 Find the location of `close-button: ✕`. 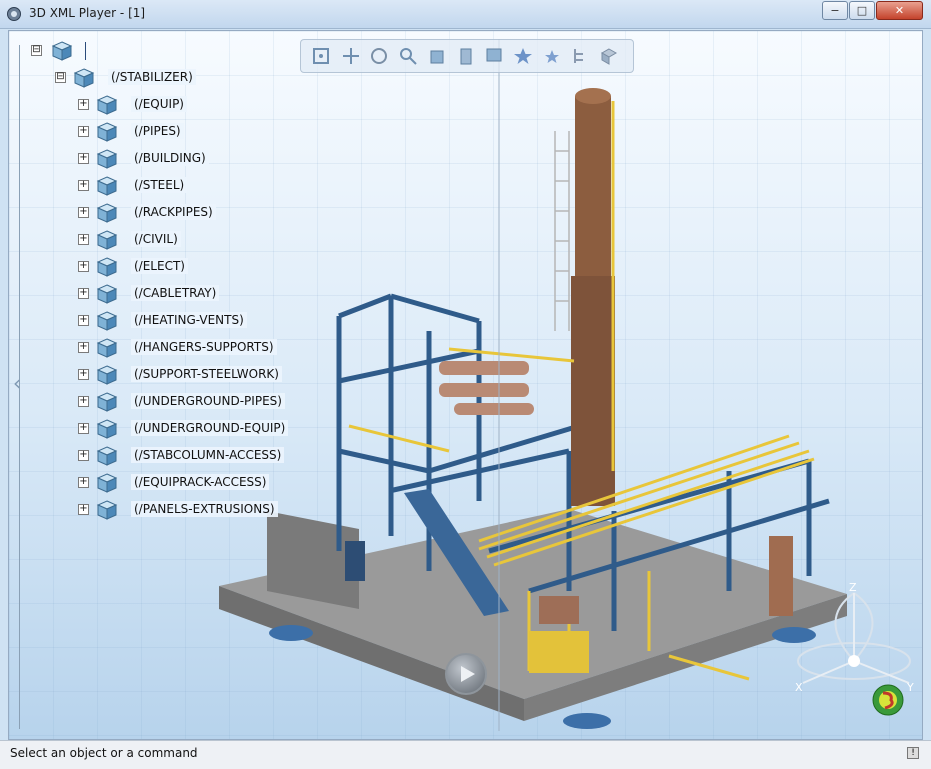

close-button: ✕ is located at coordinates (899, 10).